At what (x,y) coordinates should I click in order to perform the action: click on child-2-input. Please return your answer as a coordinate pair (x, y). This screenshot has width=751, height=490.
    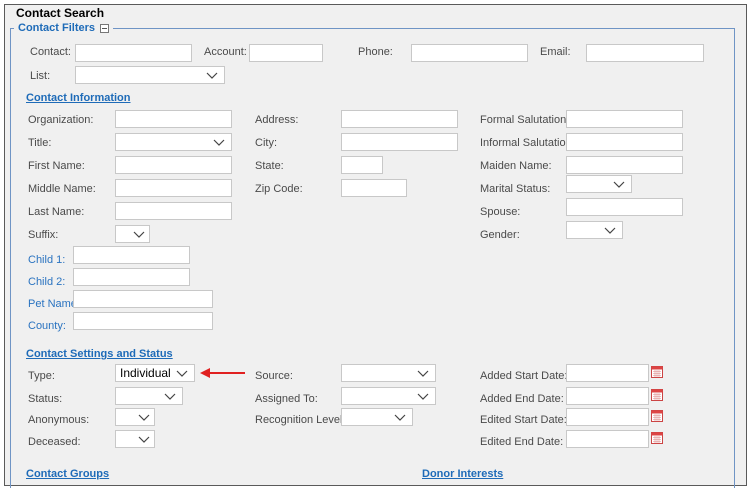
    Looking at the image, I should click on (131, 277).